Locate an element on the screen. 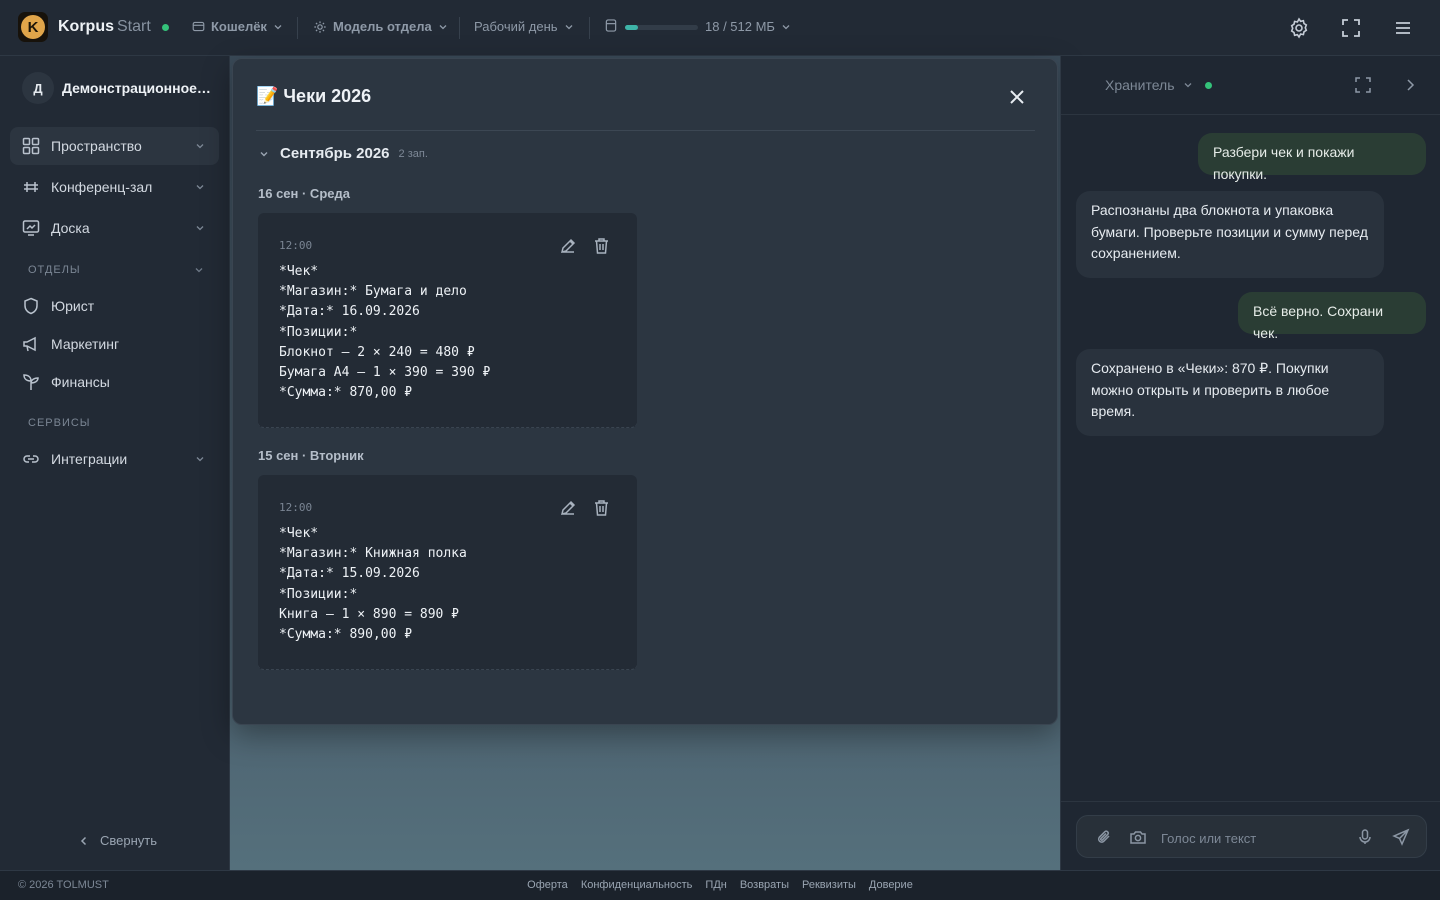 The image size is (1440, 900). schedule-dropdown: Рабочий день is located at coordinates (524, 26).